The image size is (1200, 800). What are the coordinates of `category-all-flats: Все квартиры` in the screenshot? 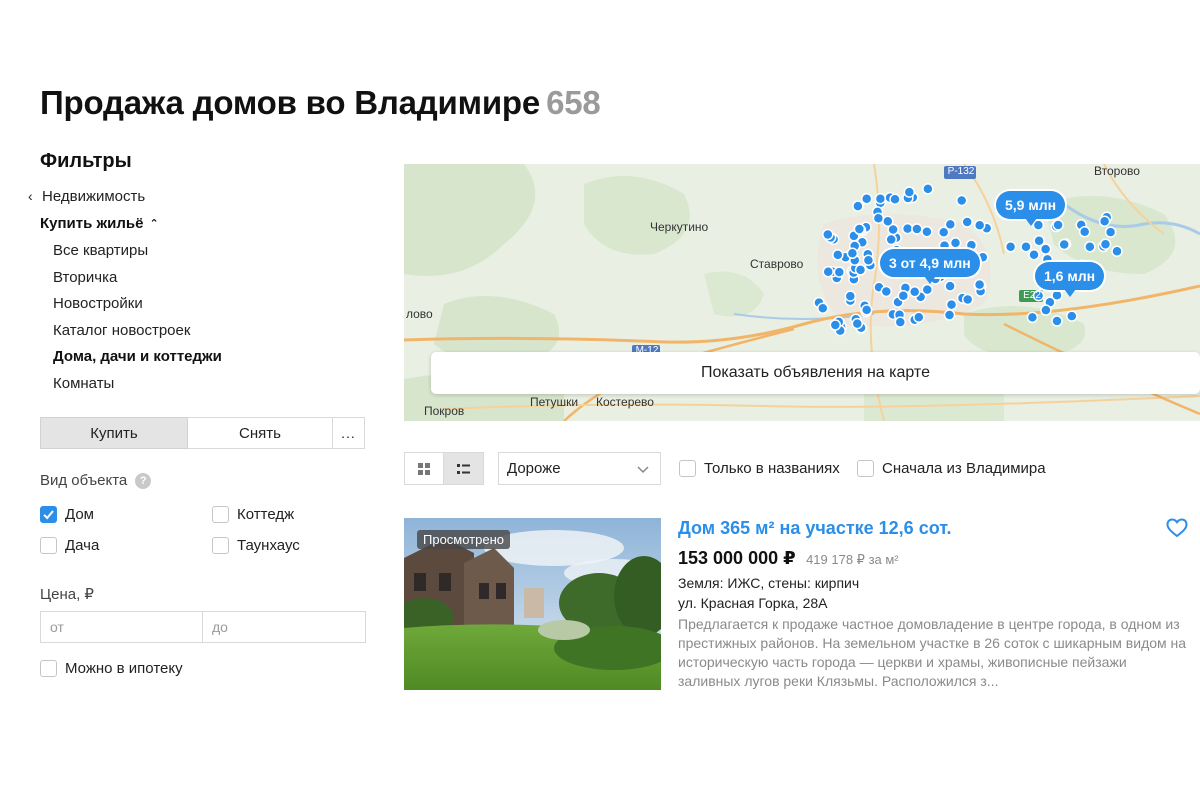 It's located at (211, 251).